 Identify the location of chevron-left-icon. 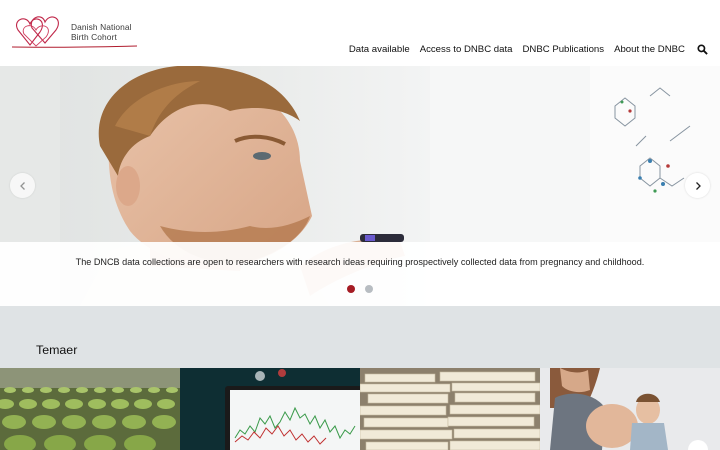
(22, 185).